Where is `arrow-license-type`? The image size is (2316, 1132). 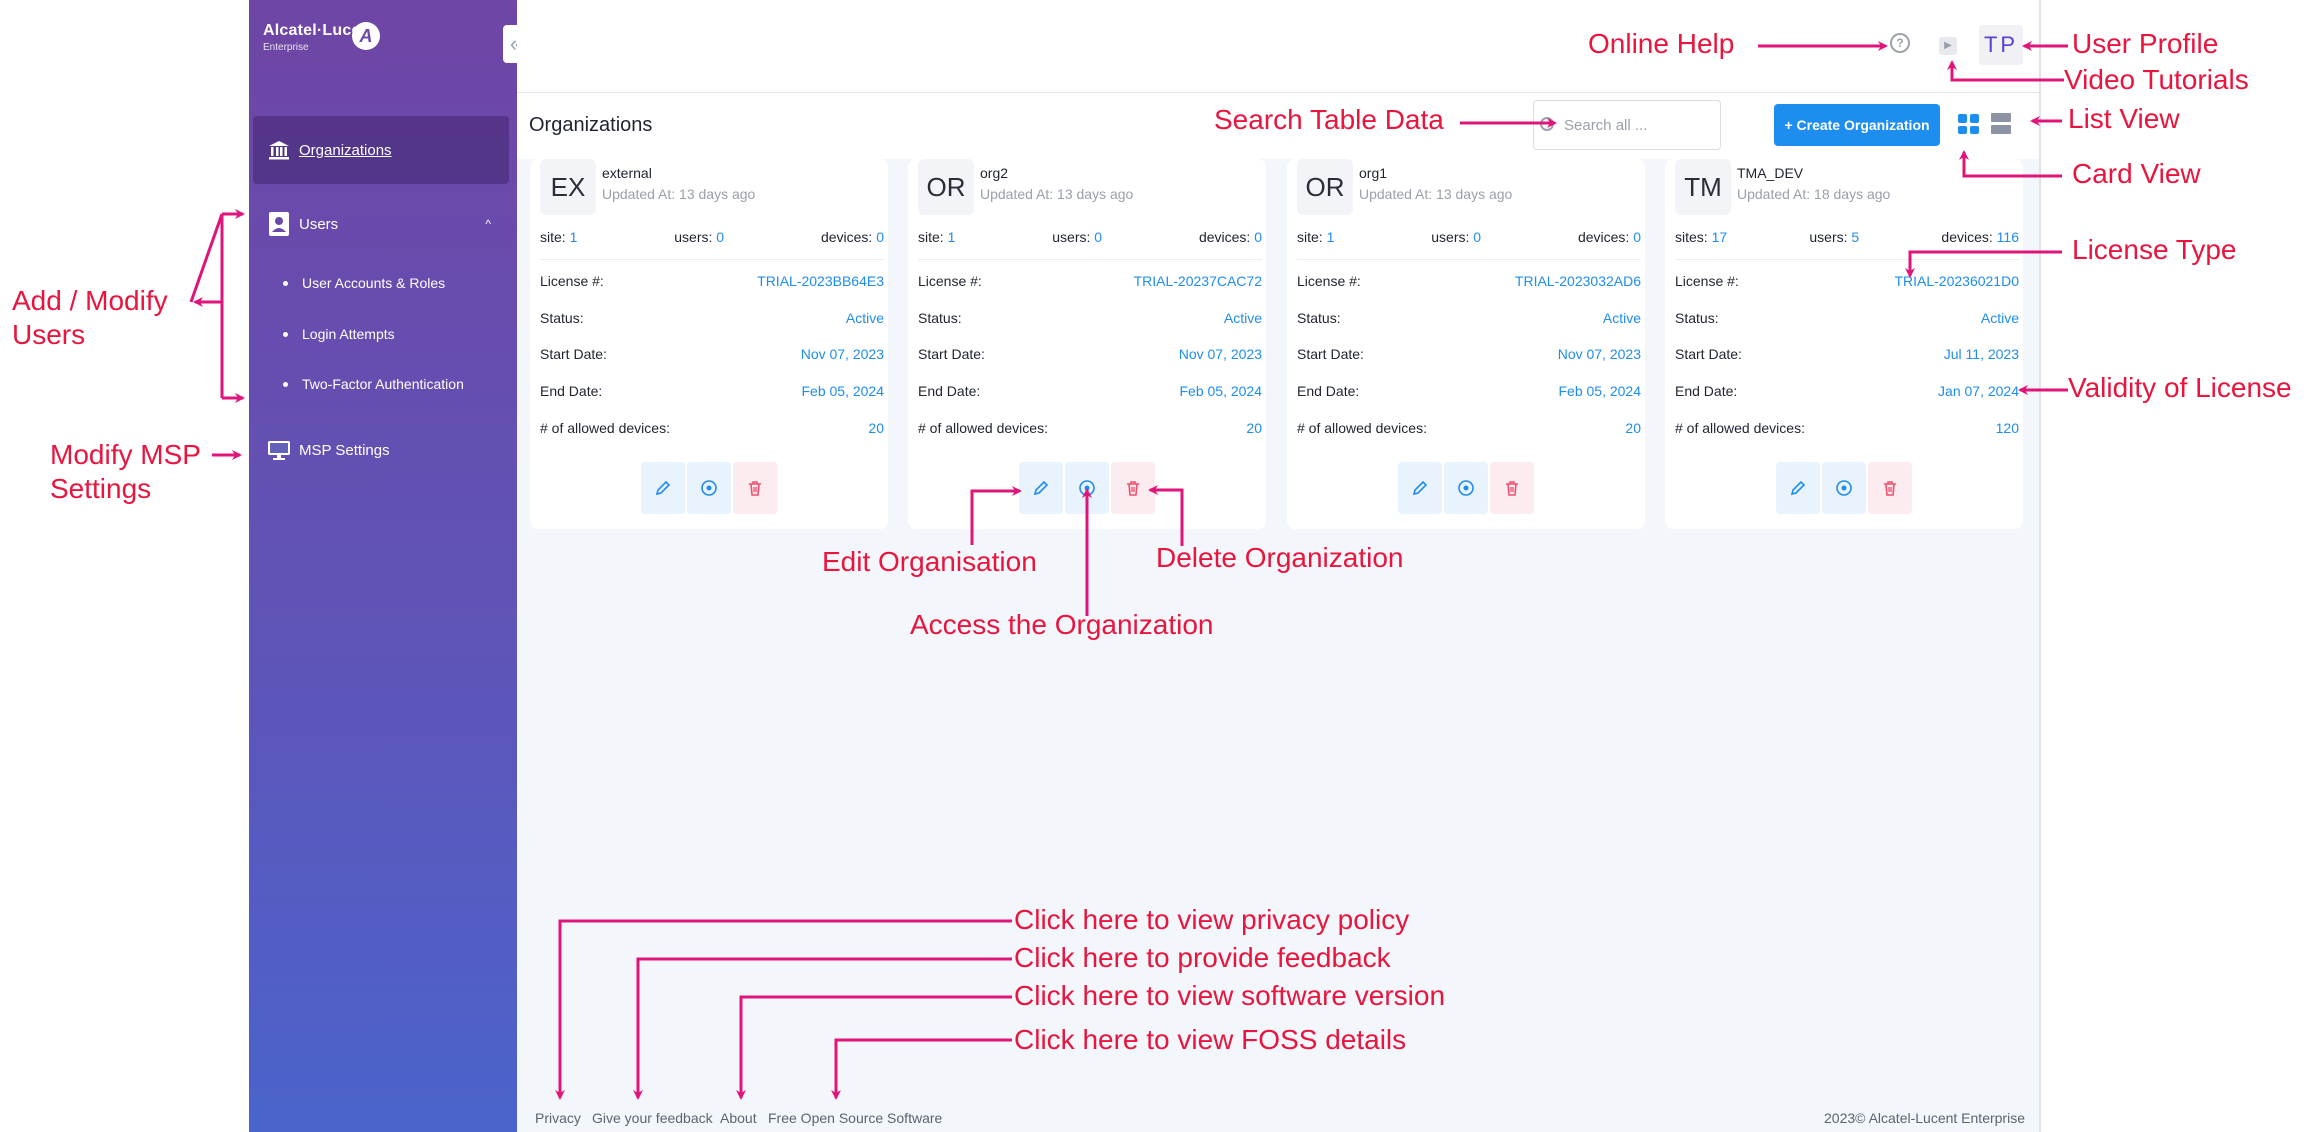 arrow-license-type is located at coordinates (1983, 264).